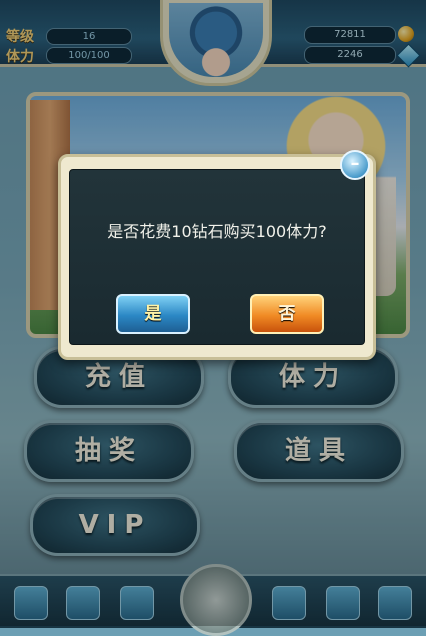 The width and height of the screenshot is (426, 636). I want to click on close-icon: –, so click(355, 165).